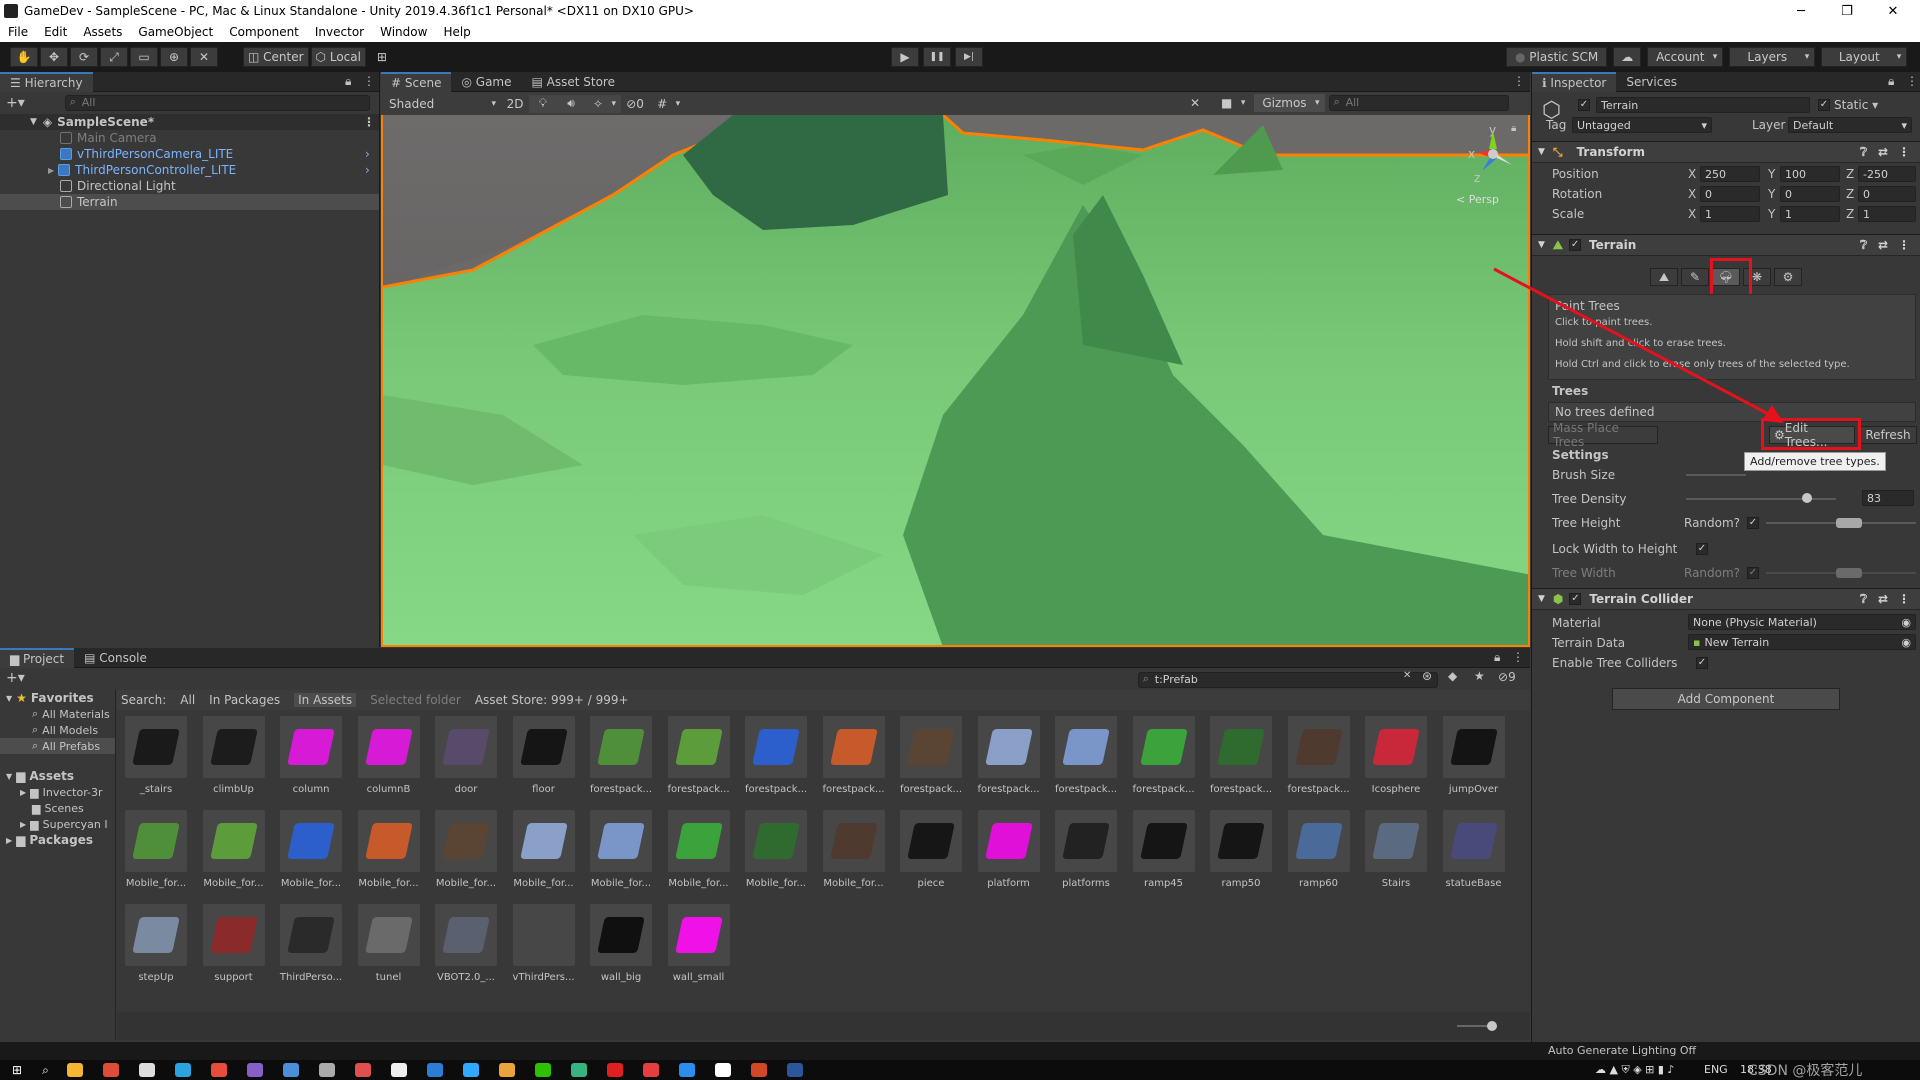  I want to click on plastic-scm-button: ● Plastic SCM, so click(1557, 57).